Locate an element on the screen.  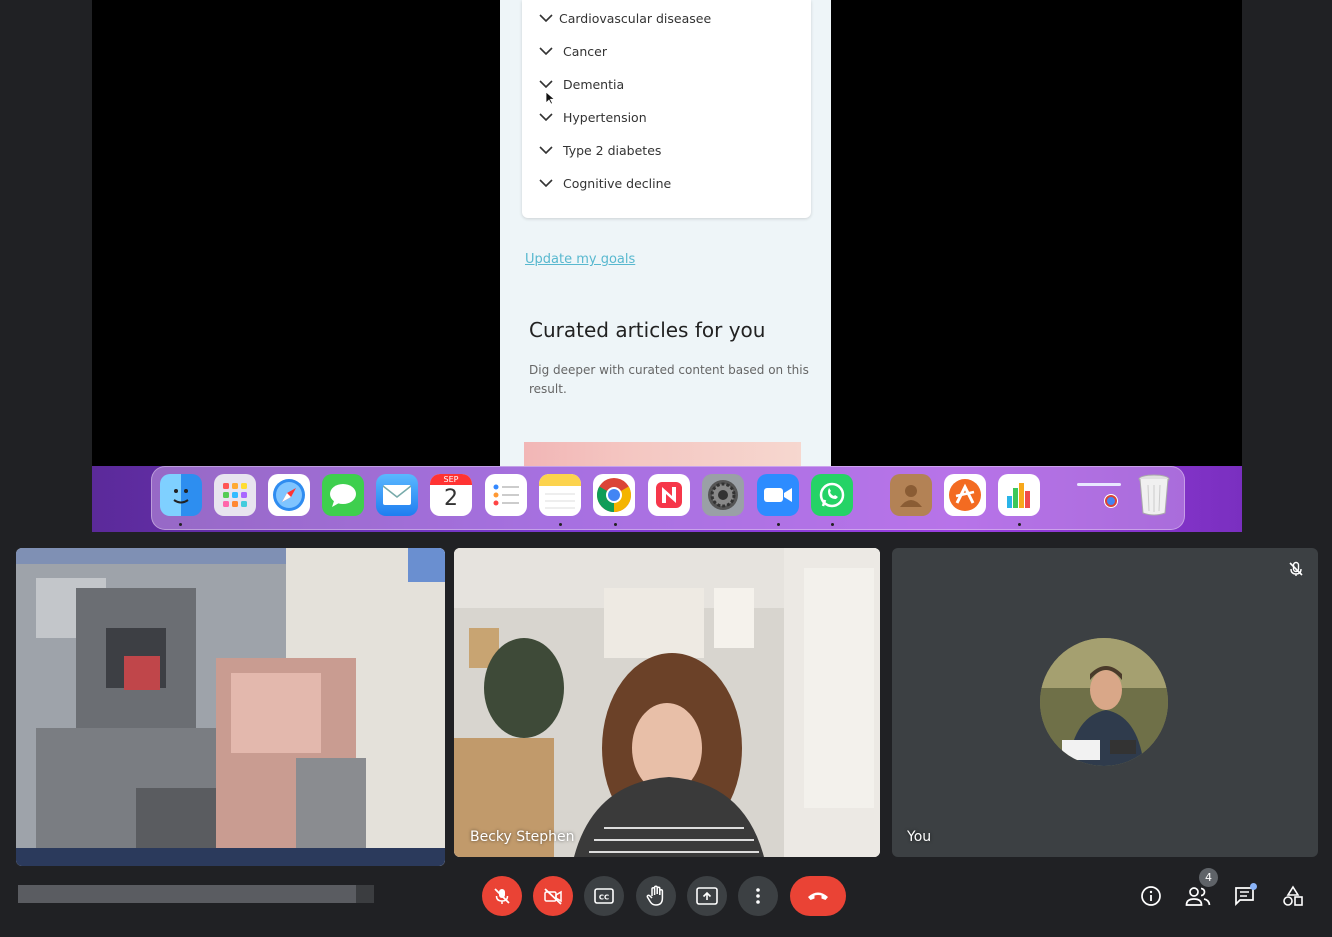
activities-button is located at coordinates (1293, 896).